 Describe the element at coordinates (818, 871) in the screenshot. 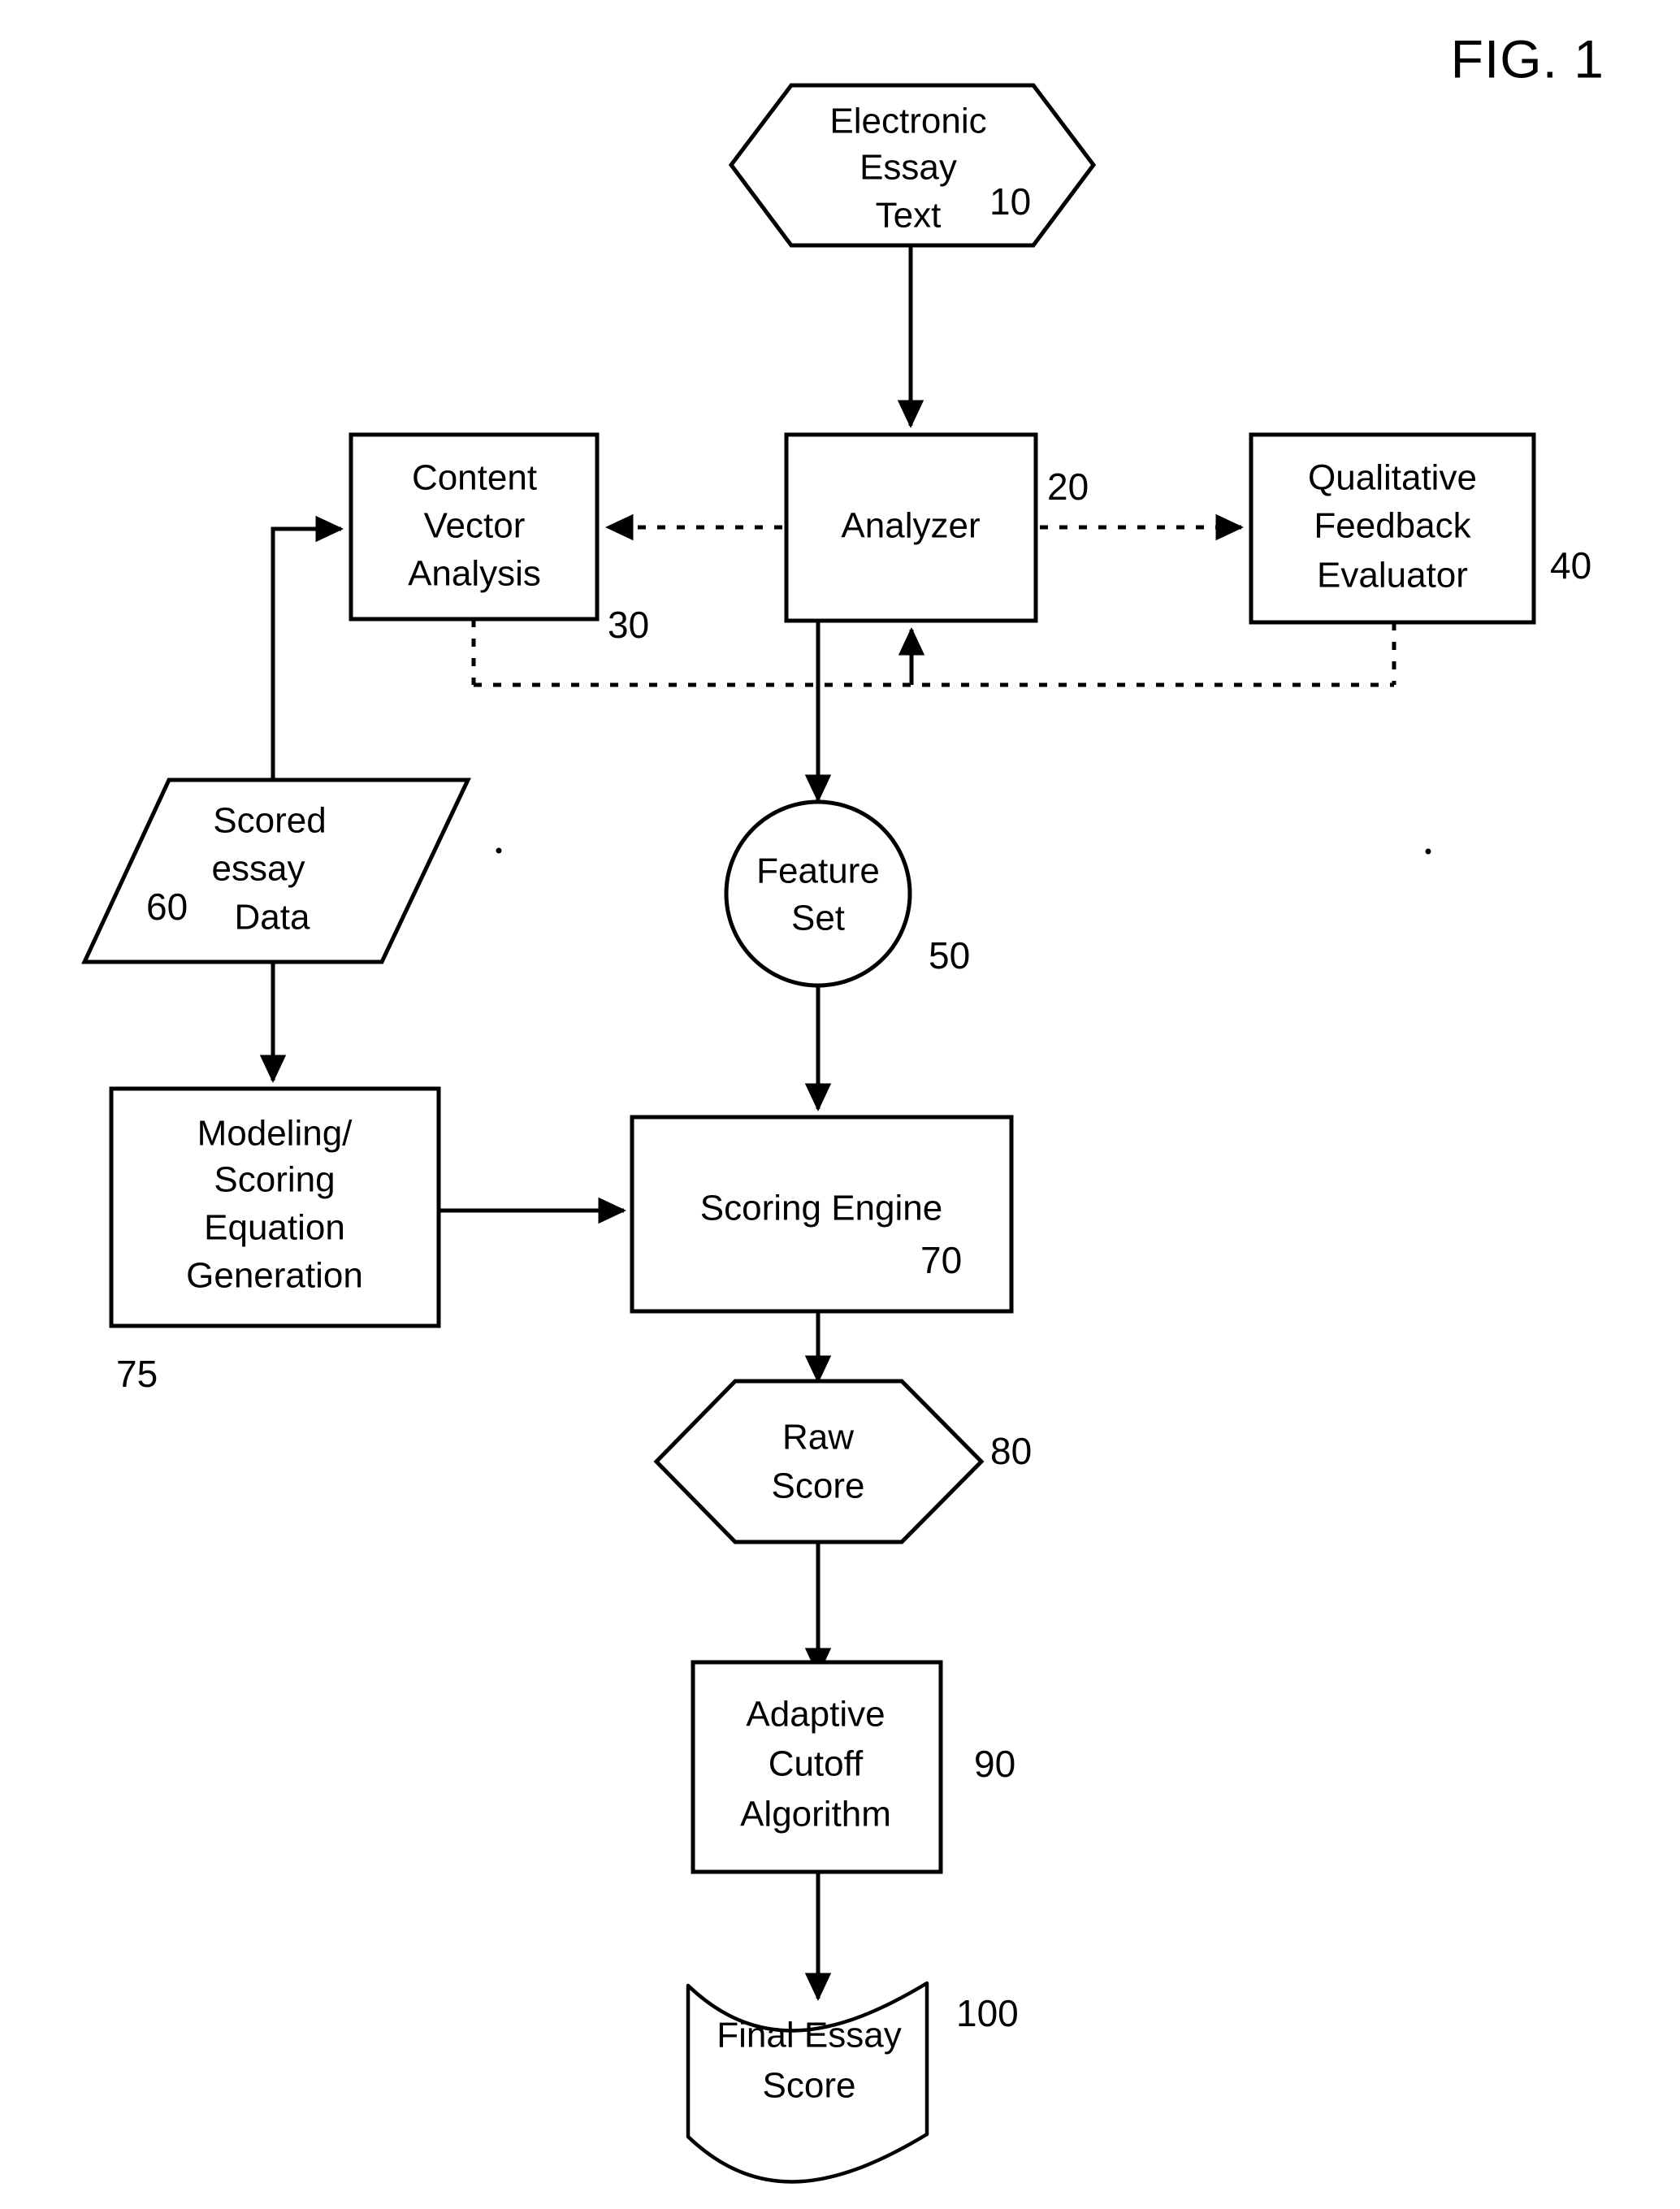

I see `feature-set-line-1: Feature` at that location.